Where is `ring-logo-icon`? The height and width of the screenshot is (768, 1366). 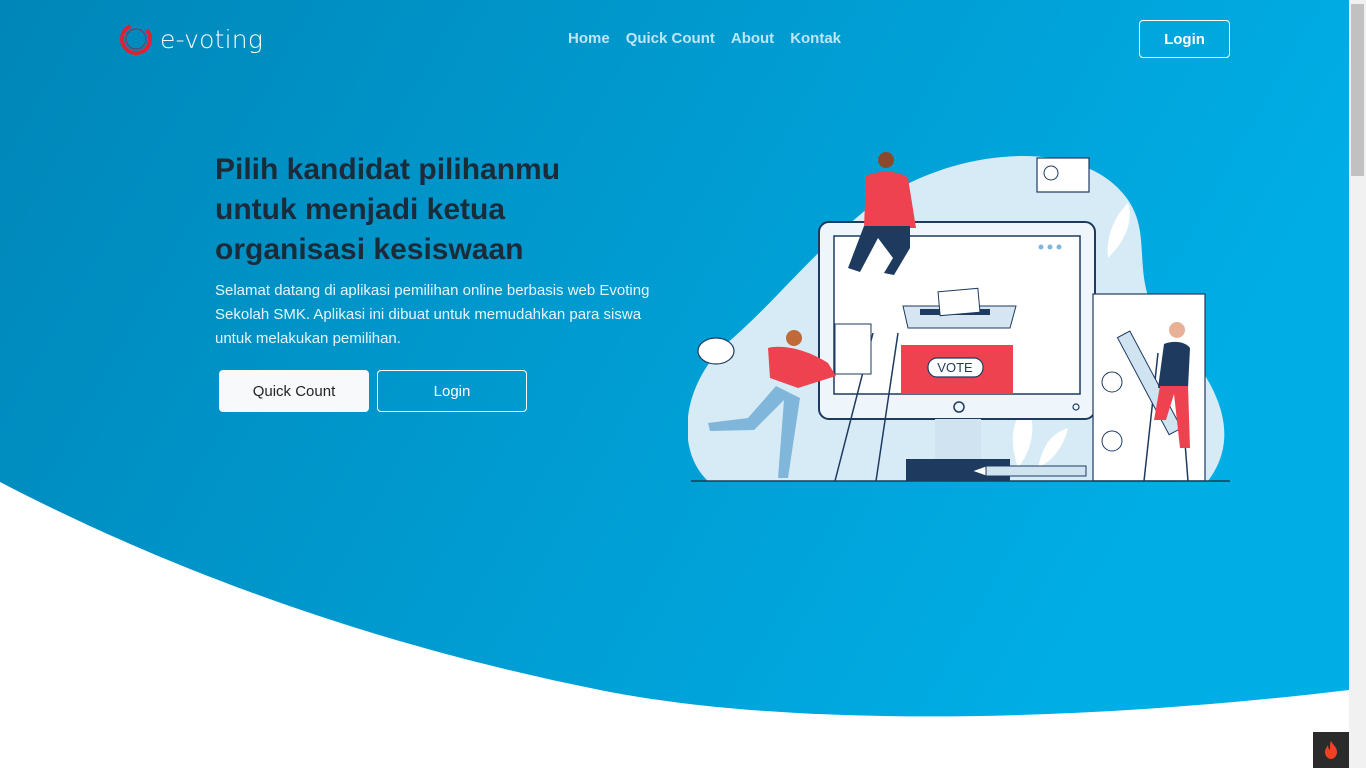
ring-logo-icon is located at coordinates (136, 39).